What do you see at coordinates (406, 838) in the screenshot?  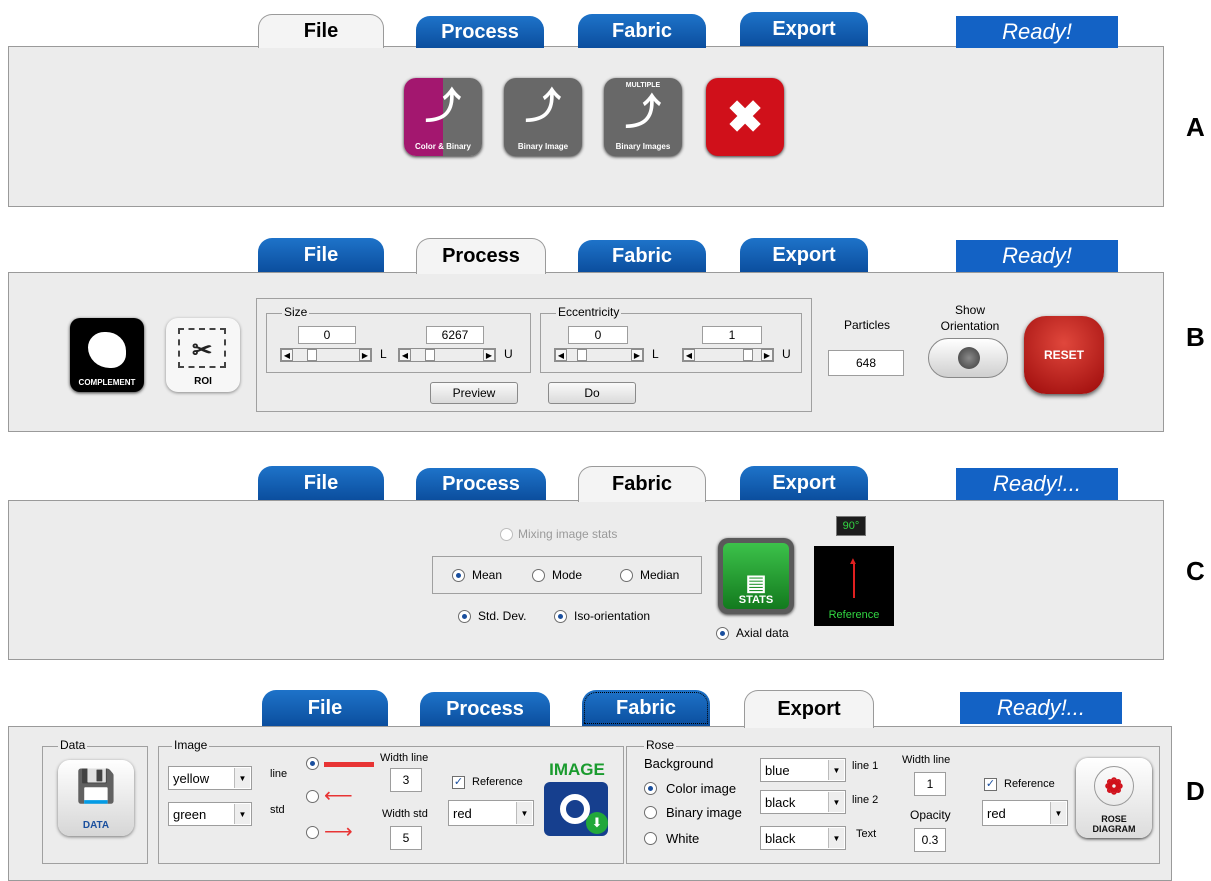 I see `width-std-field: 5` at bounding box center [406, 838].